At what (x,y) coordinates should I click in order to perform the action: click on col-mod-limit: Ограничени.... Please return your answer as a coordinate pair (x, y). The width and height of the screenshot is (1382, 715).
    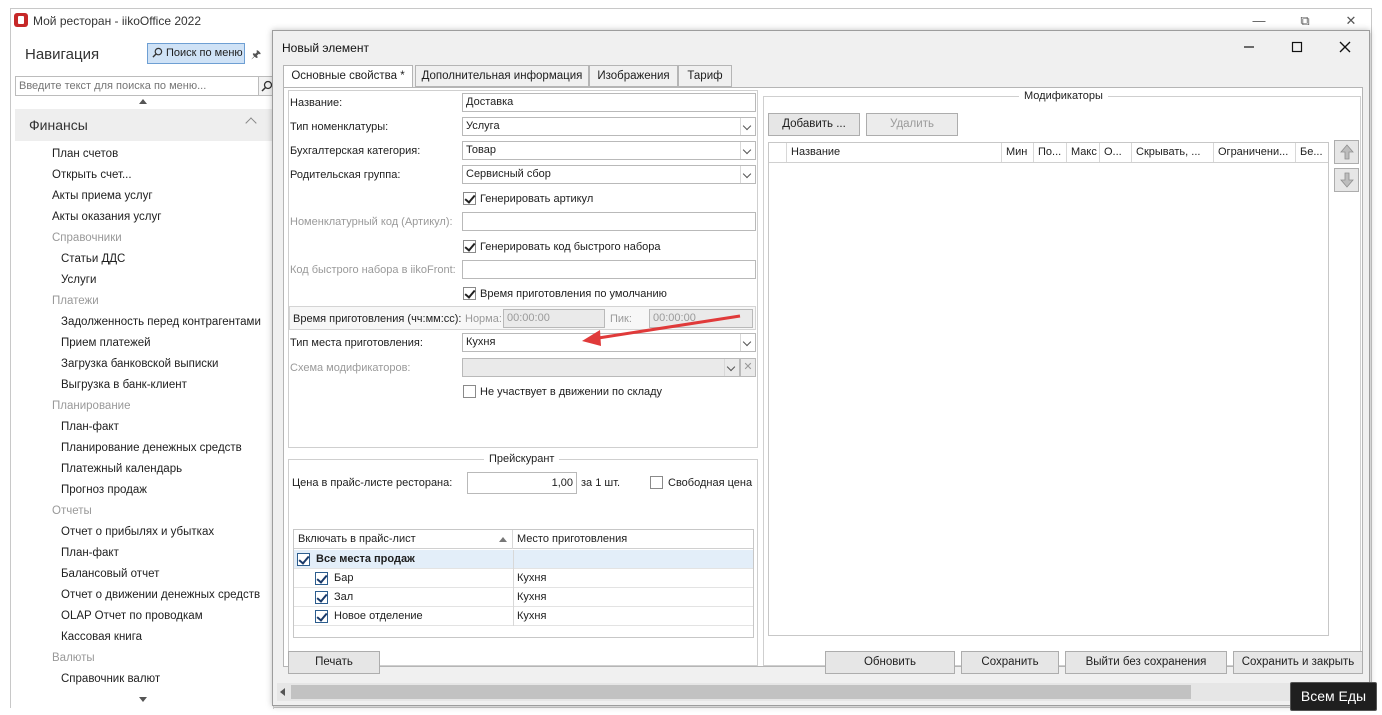
    Looking at the image, I should click on (1255, 152).